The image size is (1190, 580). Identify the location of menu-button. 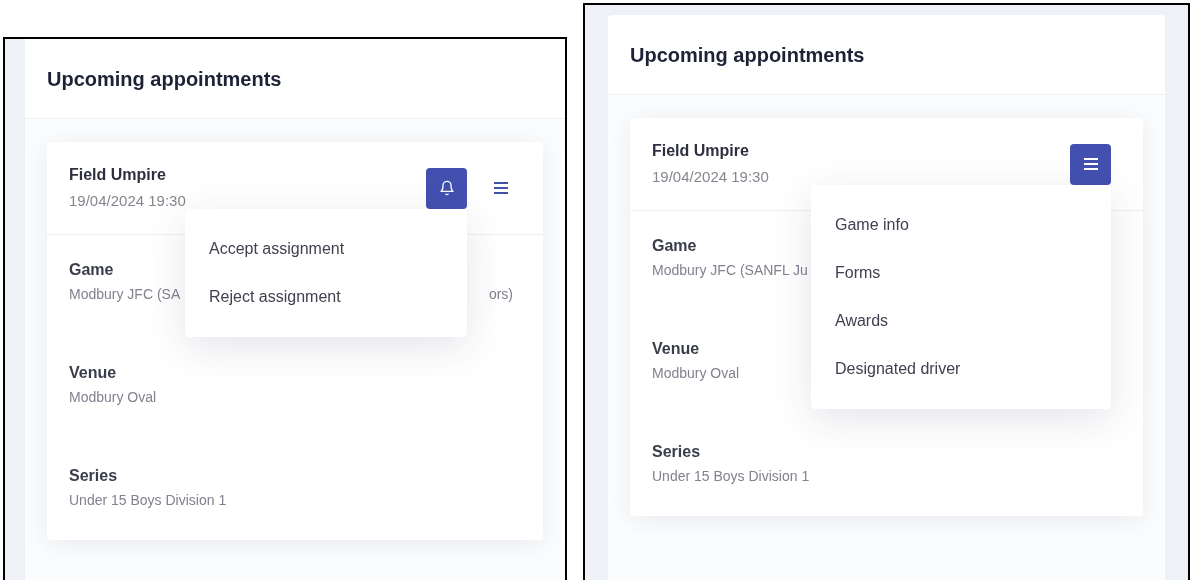
(1090, 164).